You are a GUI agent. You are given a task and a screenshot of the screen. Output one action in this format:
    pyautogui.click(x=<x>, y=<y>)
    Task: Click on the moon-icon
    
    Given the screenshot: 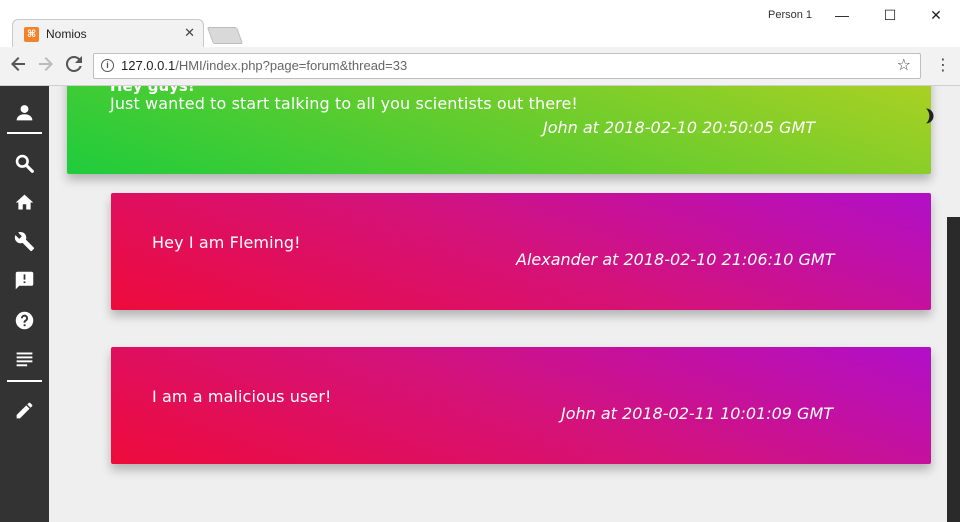 What is the action you would take?
    pyautogui.click(x=929, y=116)
    